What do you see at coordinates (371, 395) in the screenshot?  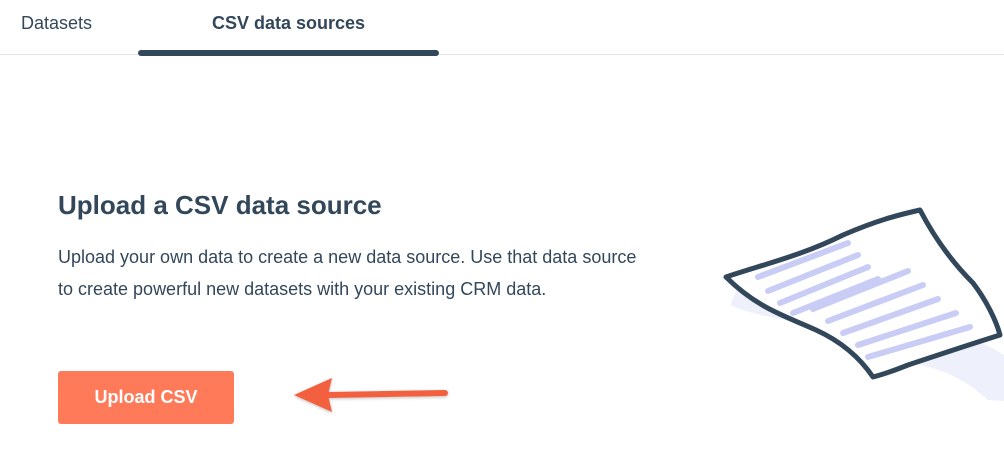 I see `arrow-left-icon` at bounding box center [371, 395].